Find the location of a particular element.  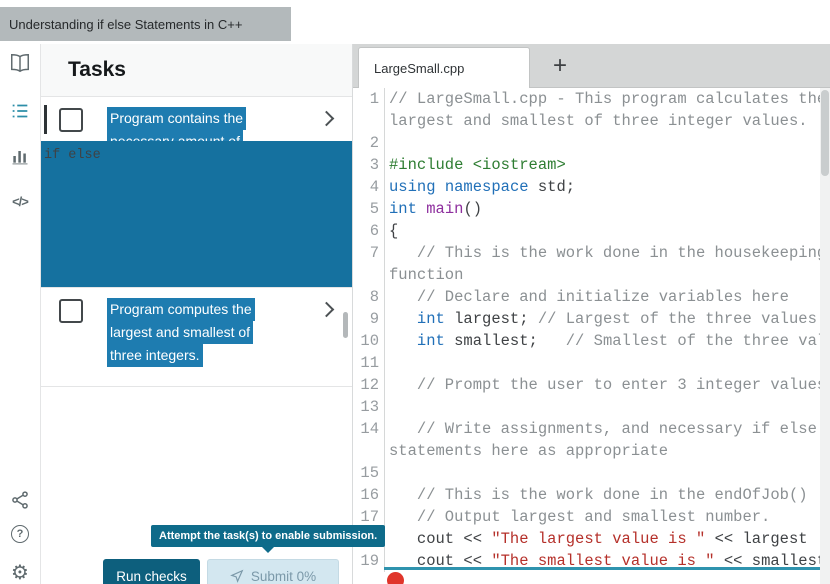

plus-icon: + is located at coordinates (559, 65).